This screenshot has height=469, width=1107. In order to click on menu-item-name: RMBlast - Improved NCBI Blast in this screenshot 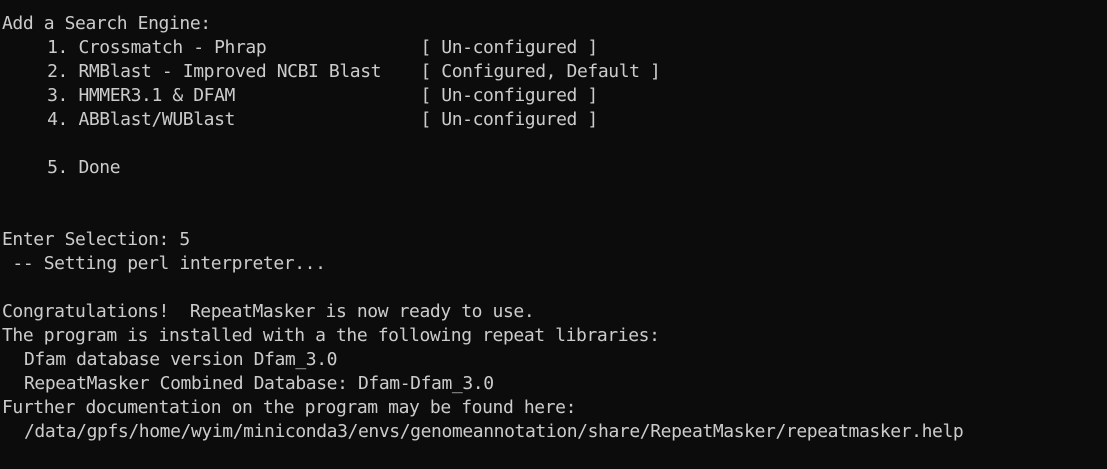, I will do `click(230, 71)`.